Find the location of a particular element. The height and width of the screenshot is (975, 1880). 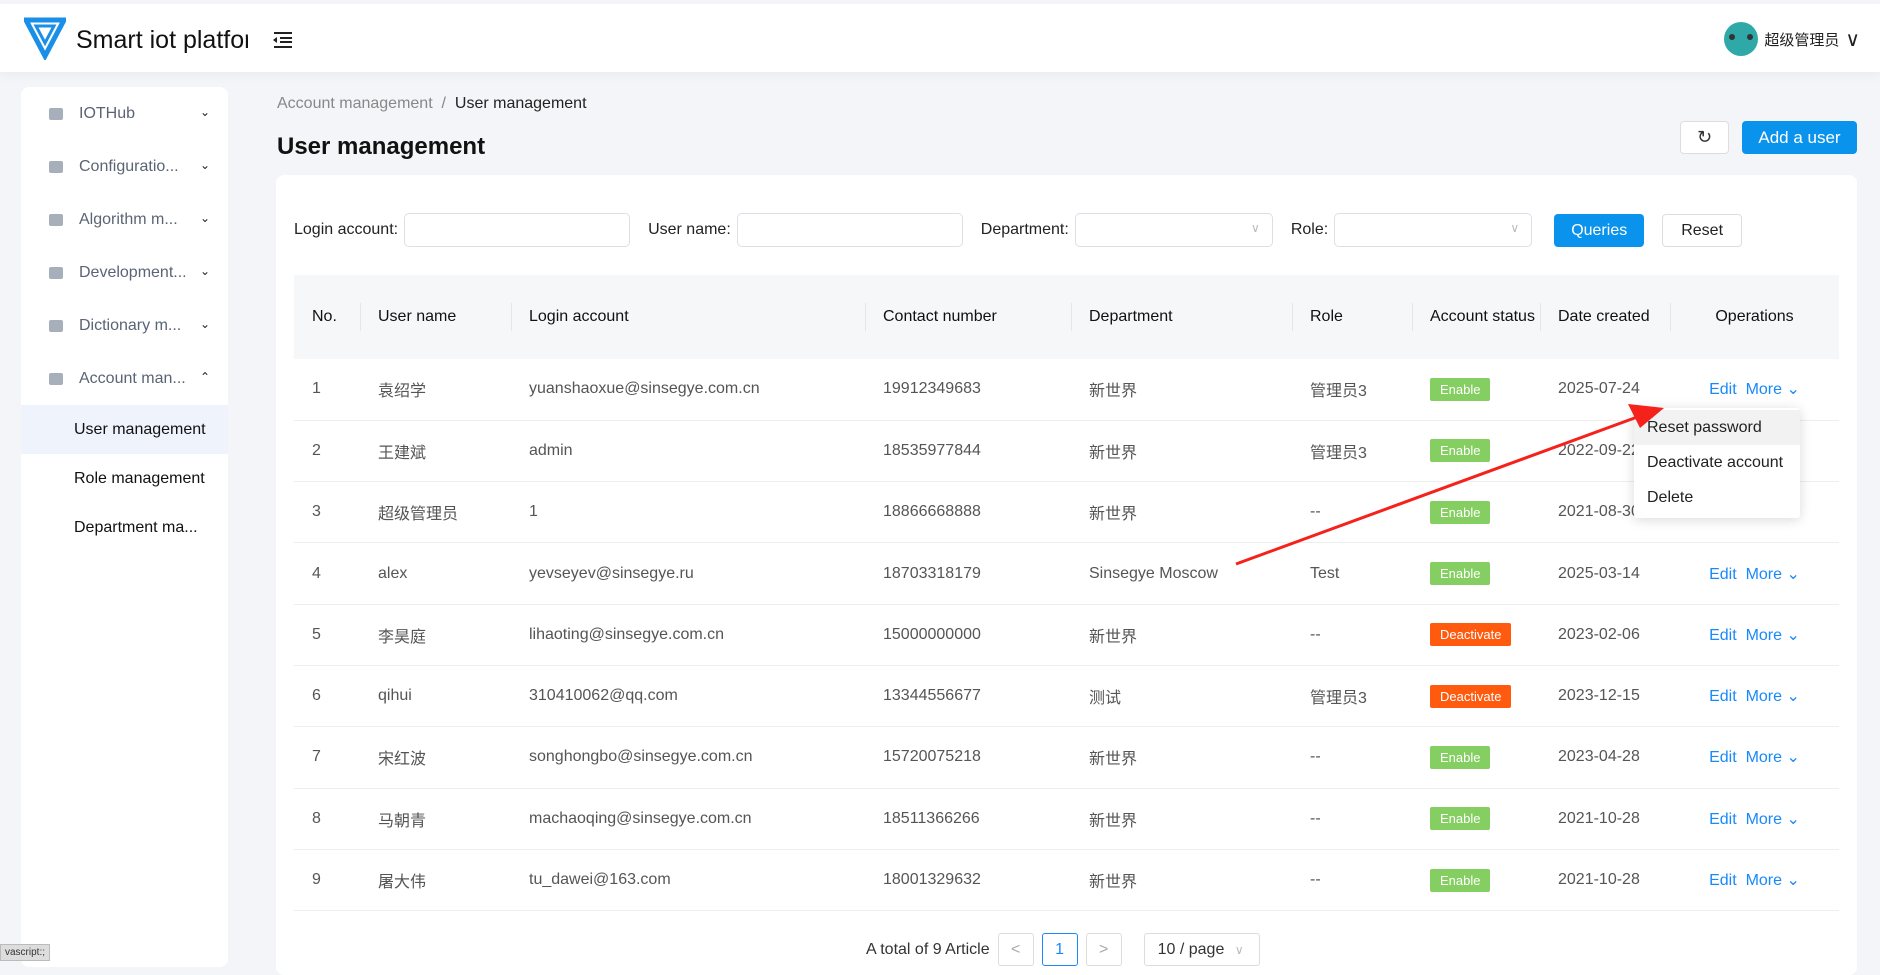

table-cell: 18535977844 is located at coordinates (968, 451).